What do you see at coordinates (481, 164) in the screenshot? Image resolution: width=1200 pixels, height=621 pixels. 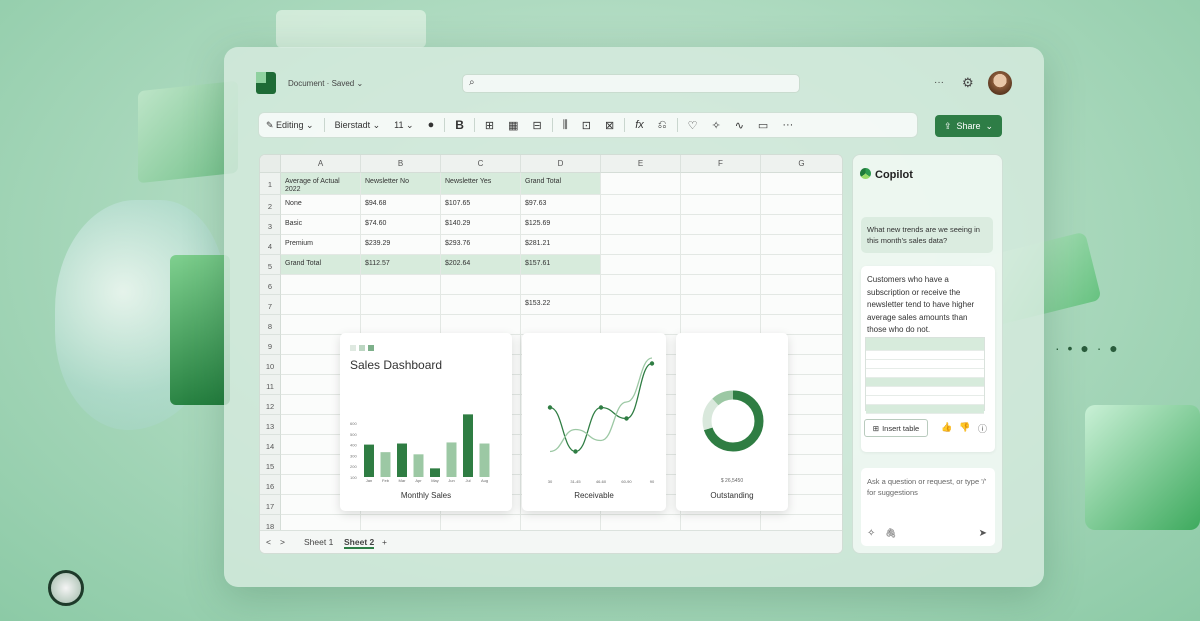 I see `column-header-c: C` at bounding box center [481, 164].